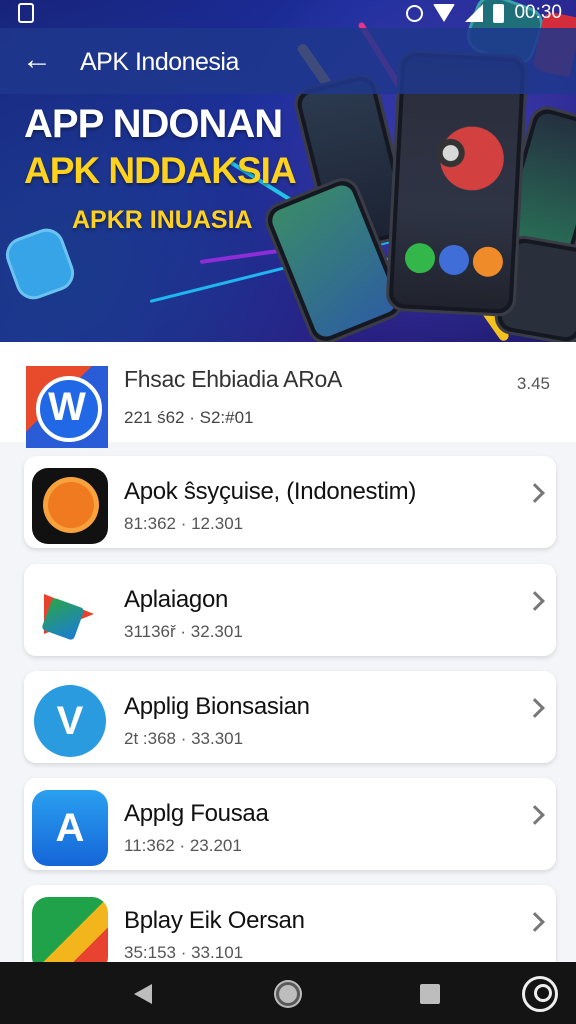 This screenshot has width=576, height=1024. I want to click on w-logo-icon: W, so click(67, 407).